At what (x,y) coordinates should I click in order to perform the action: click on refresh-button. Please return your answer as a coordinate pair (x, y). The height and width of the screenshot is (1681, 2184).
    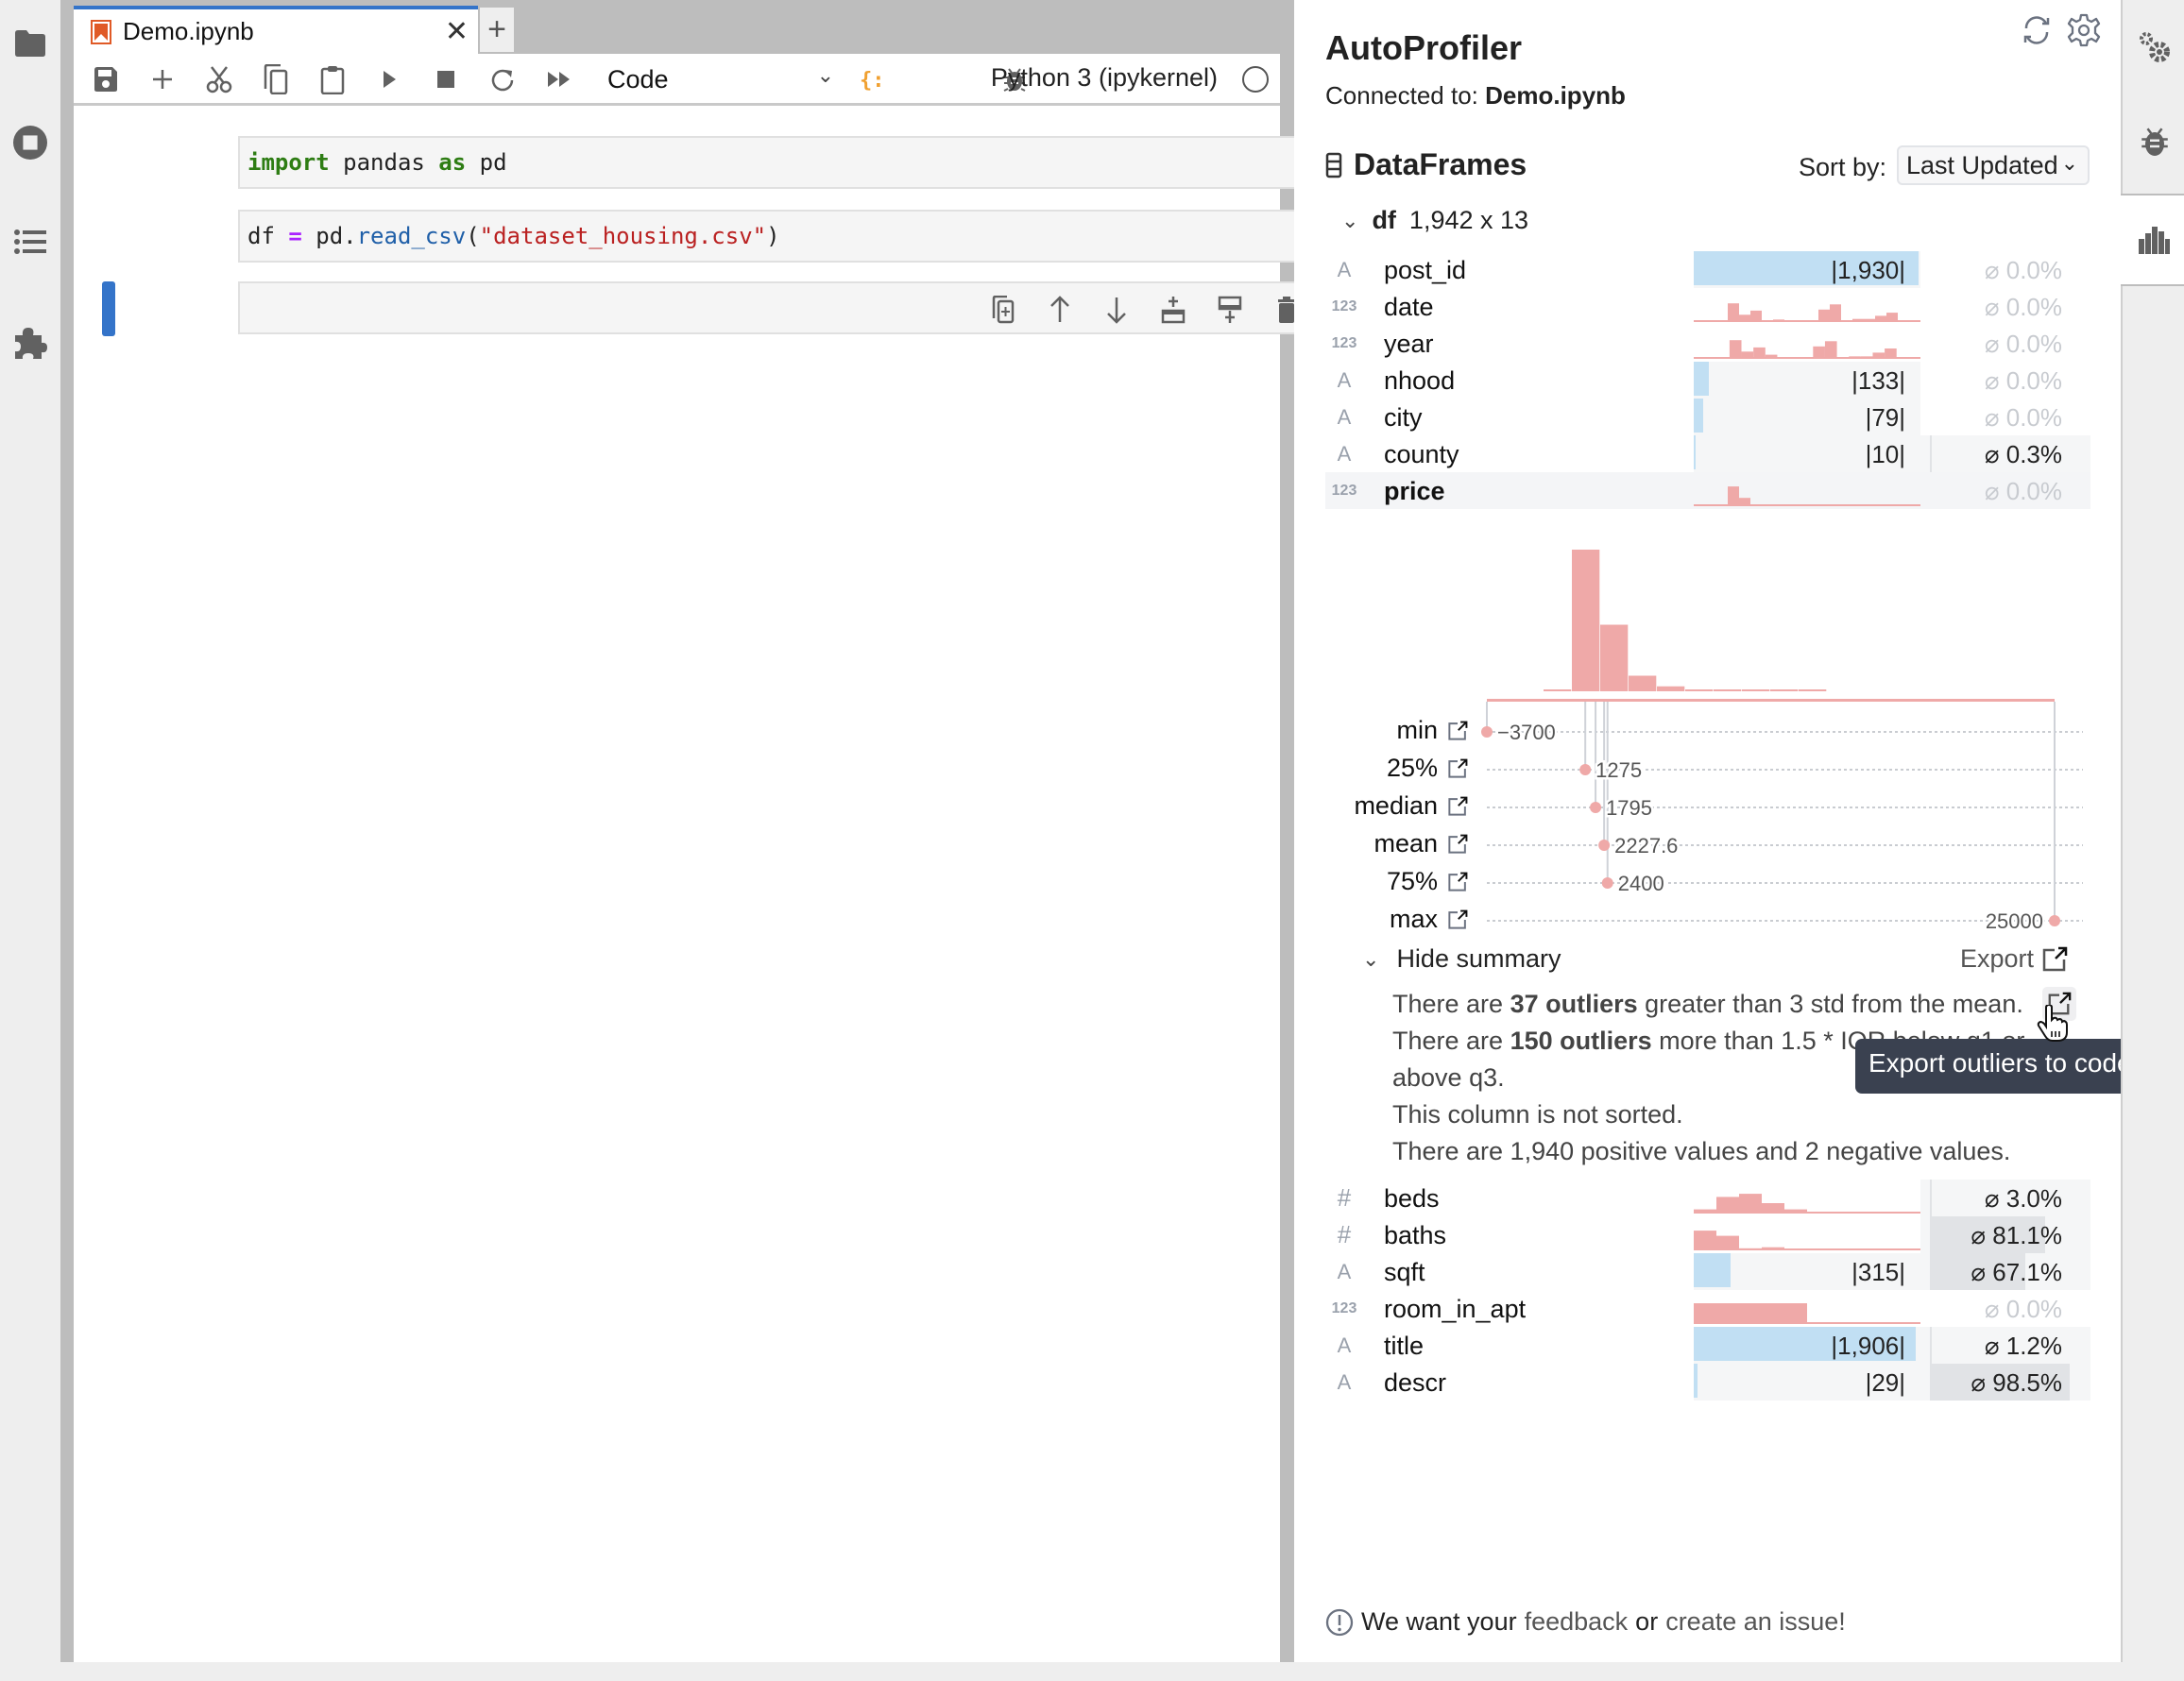
    Looking at the image, I should click on (2038, 32).